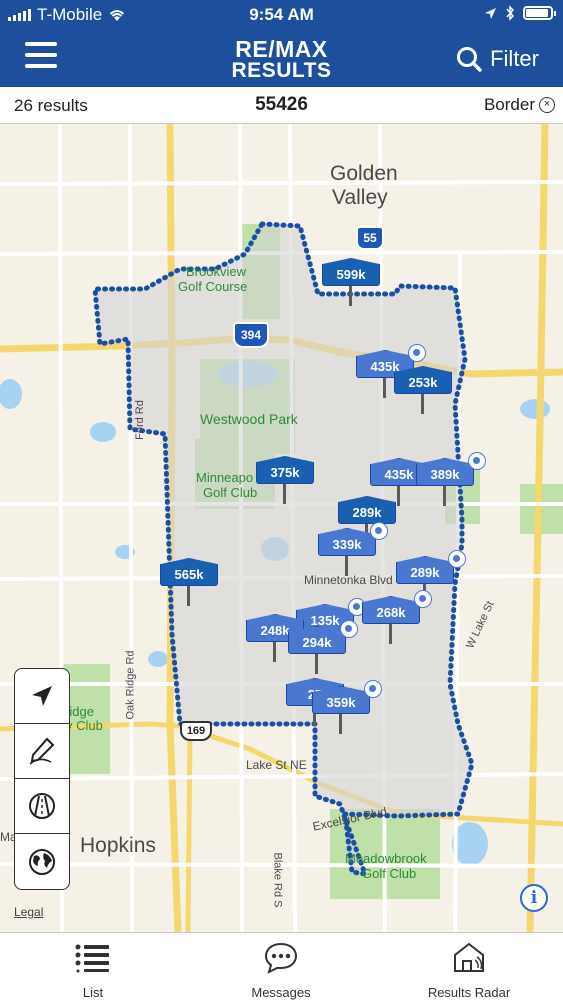  I want to click on label-golf-club: Golf Club, so click(230, 492).